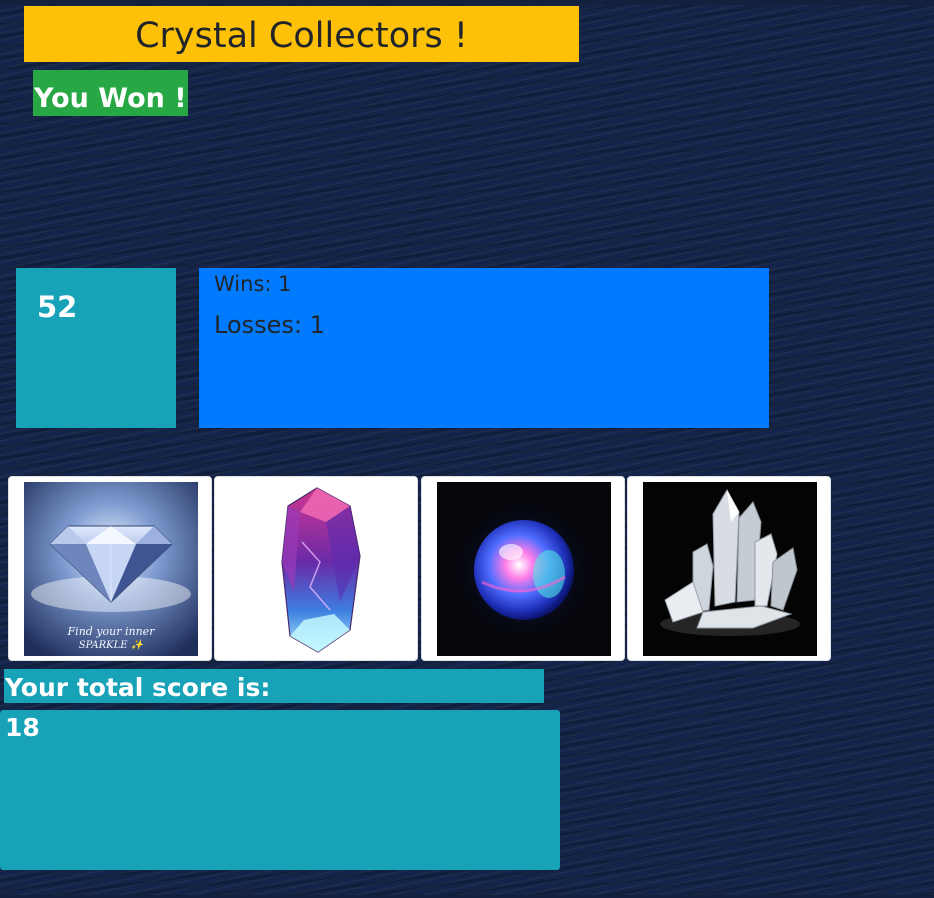  I want to click on losses-row: Losses: 1, so click(491, 325).